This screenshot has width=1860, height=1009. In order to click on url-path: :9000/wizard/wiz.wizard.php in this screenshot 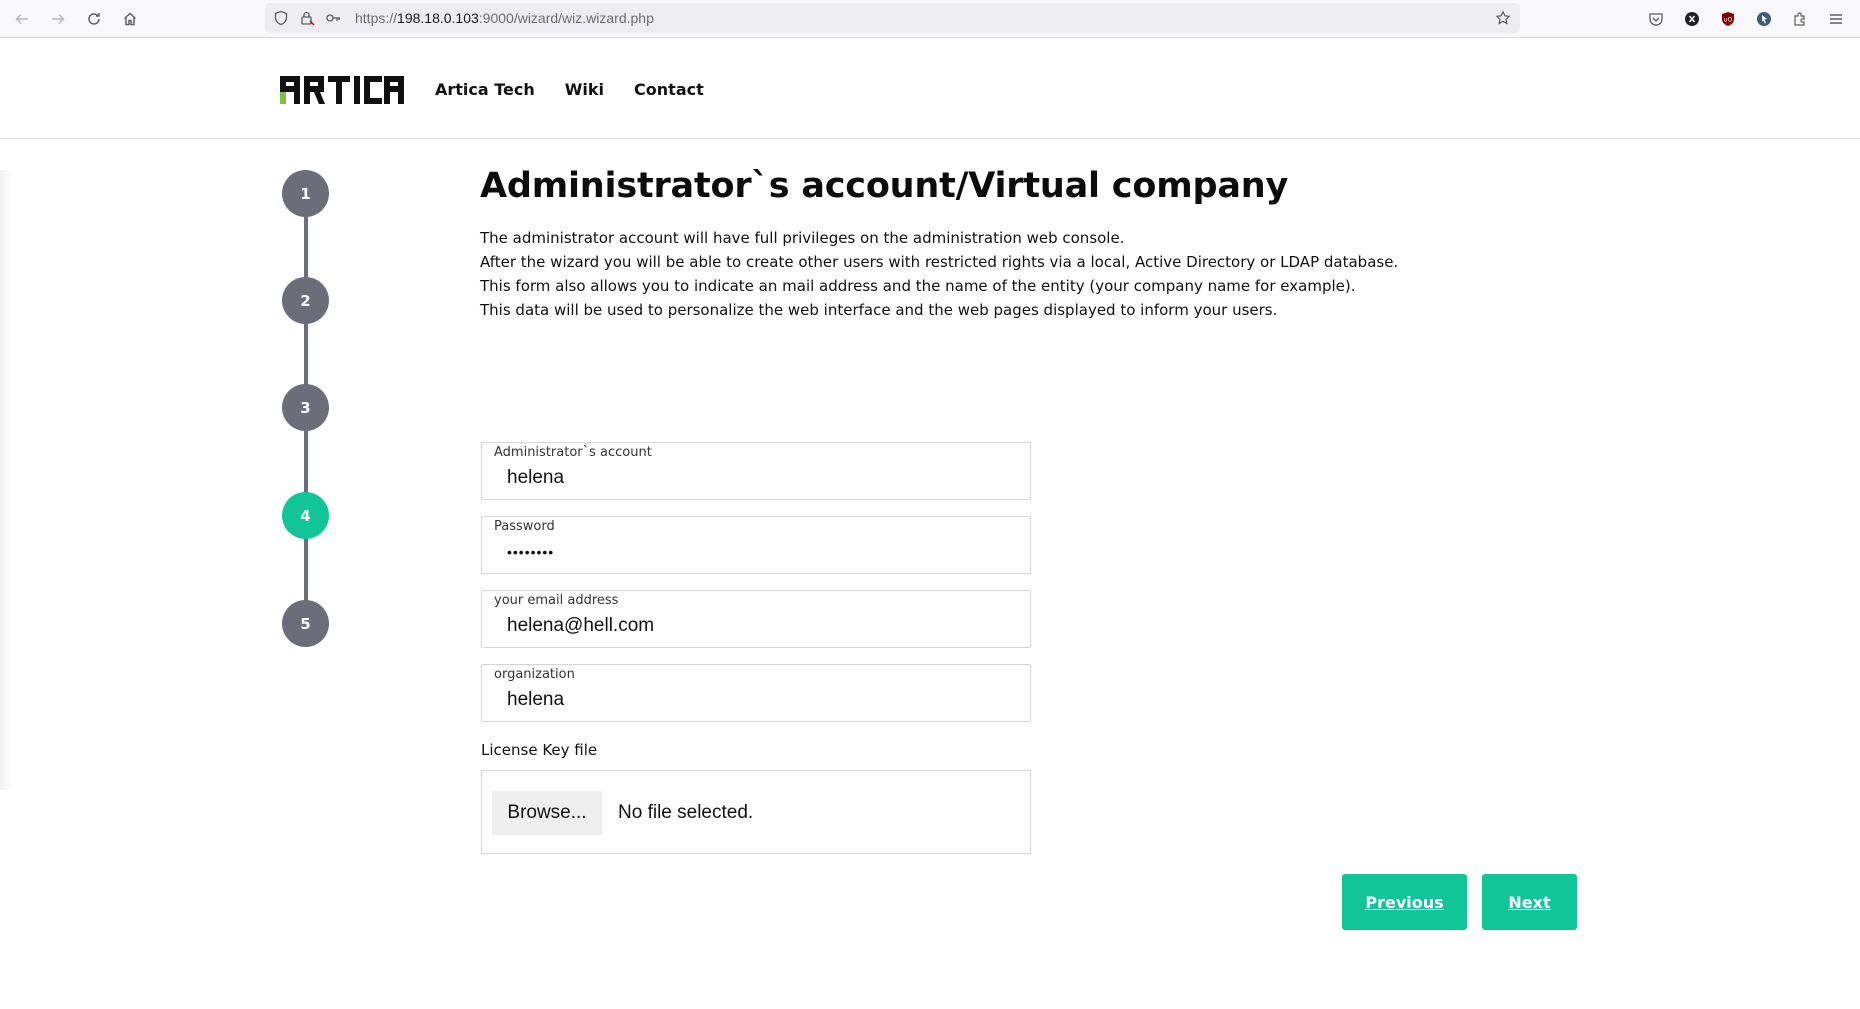, I will do `click(566, 18)`.